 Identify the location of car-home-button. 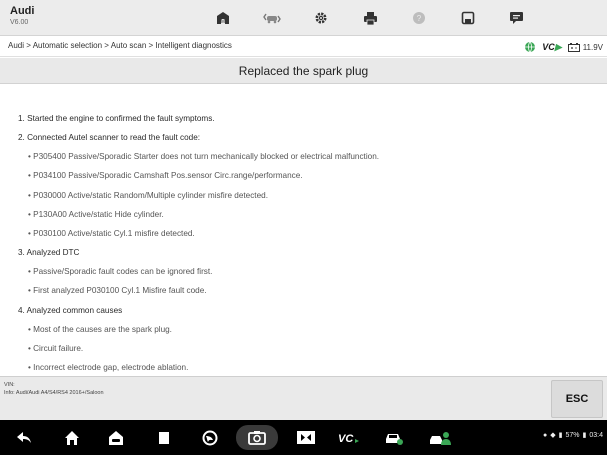
(116, 437).